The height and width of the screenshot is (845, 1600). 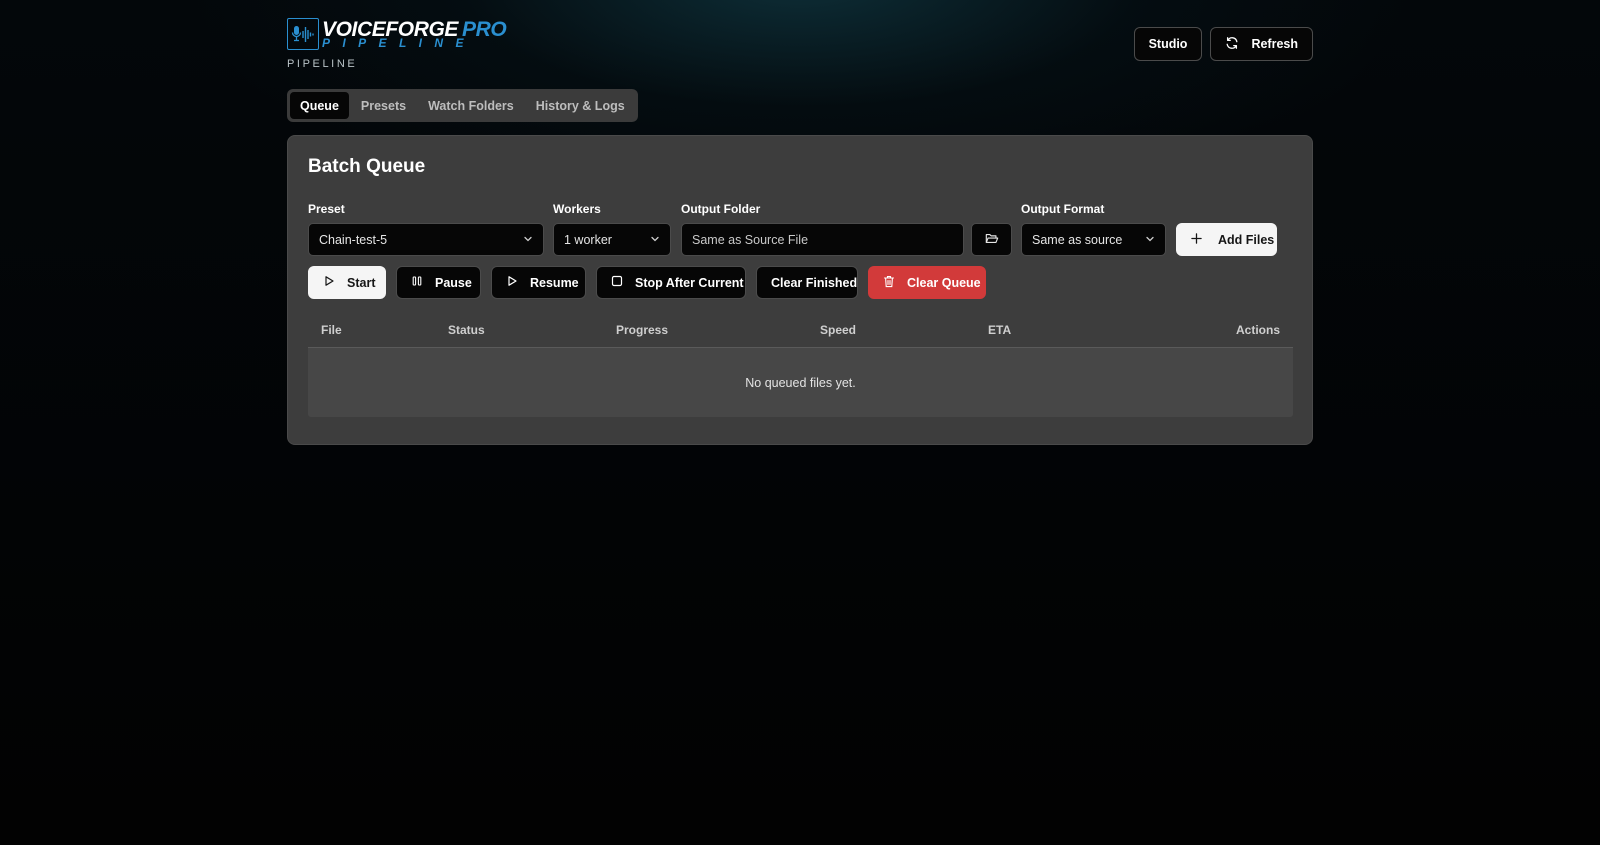 I want to click on logo: VOICEFORGE PRO PIPELINE, so click(x=397, y=34).